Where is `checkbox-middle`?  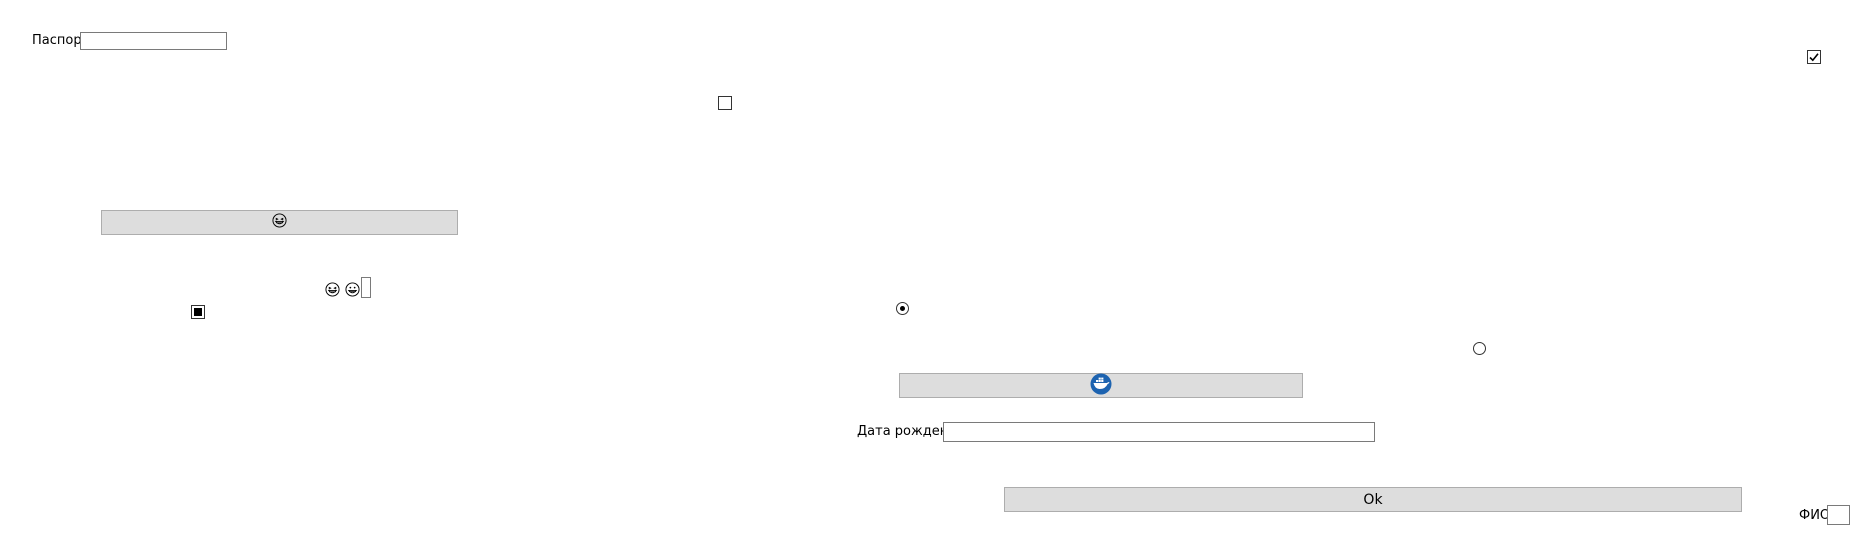 checkbox-middle is located at coordinates (725, 103).